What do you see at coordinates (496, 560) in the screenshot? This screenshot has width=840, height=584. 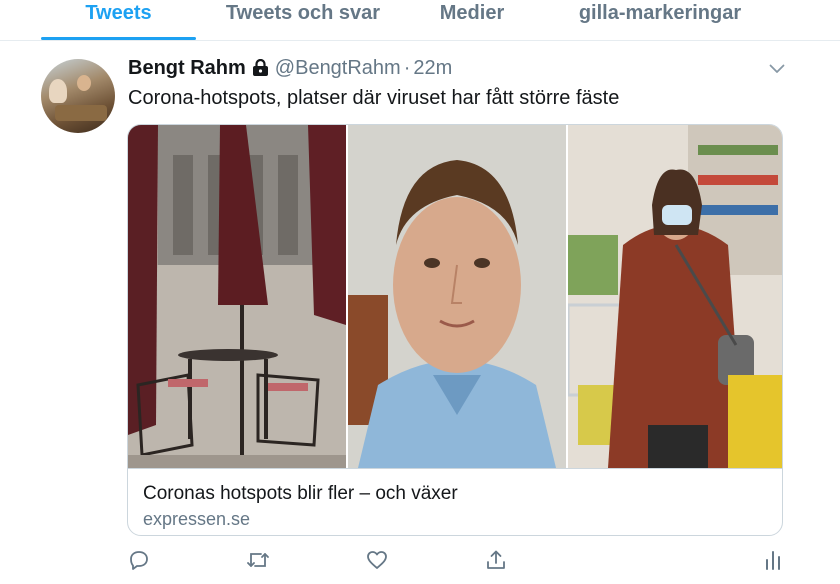 I see `share-icon` at bounding box center [496, 560].